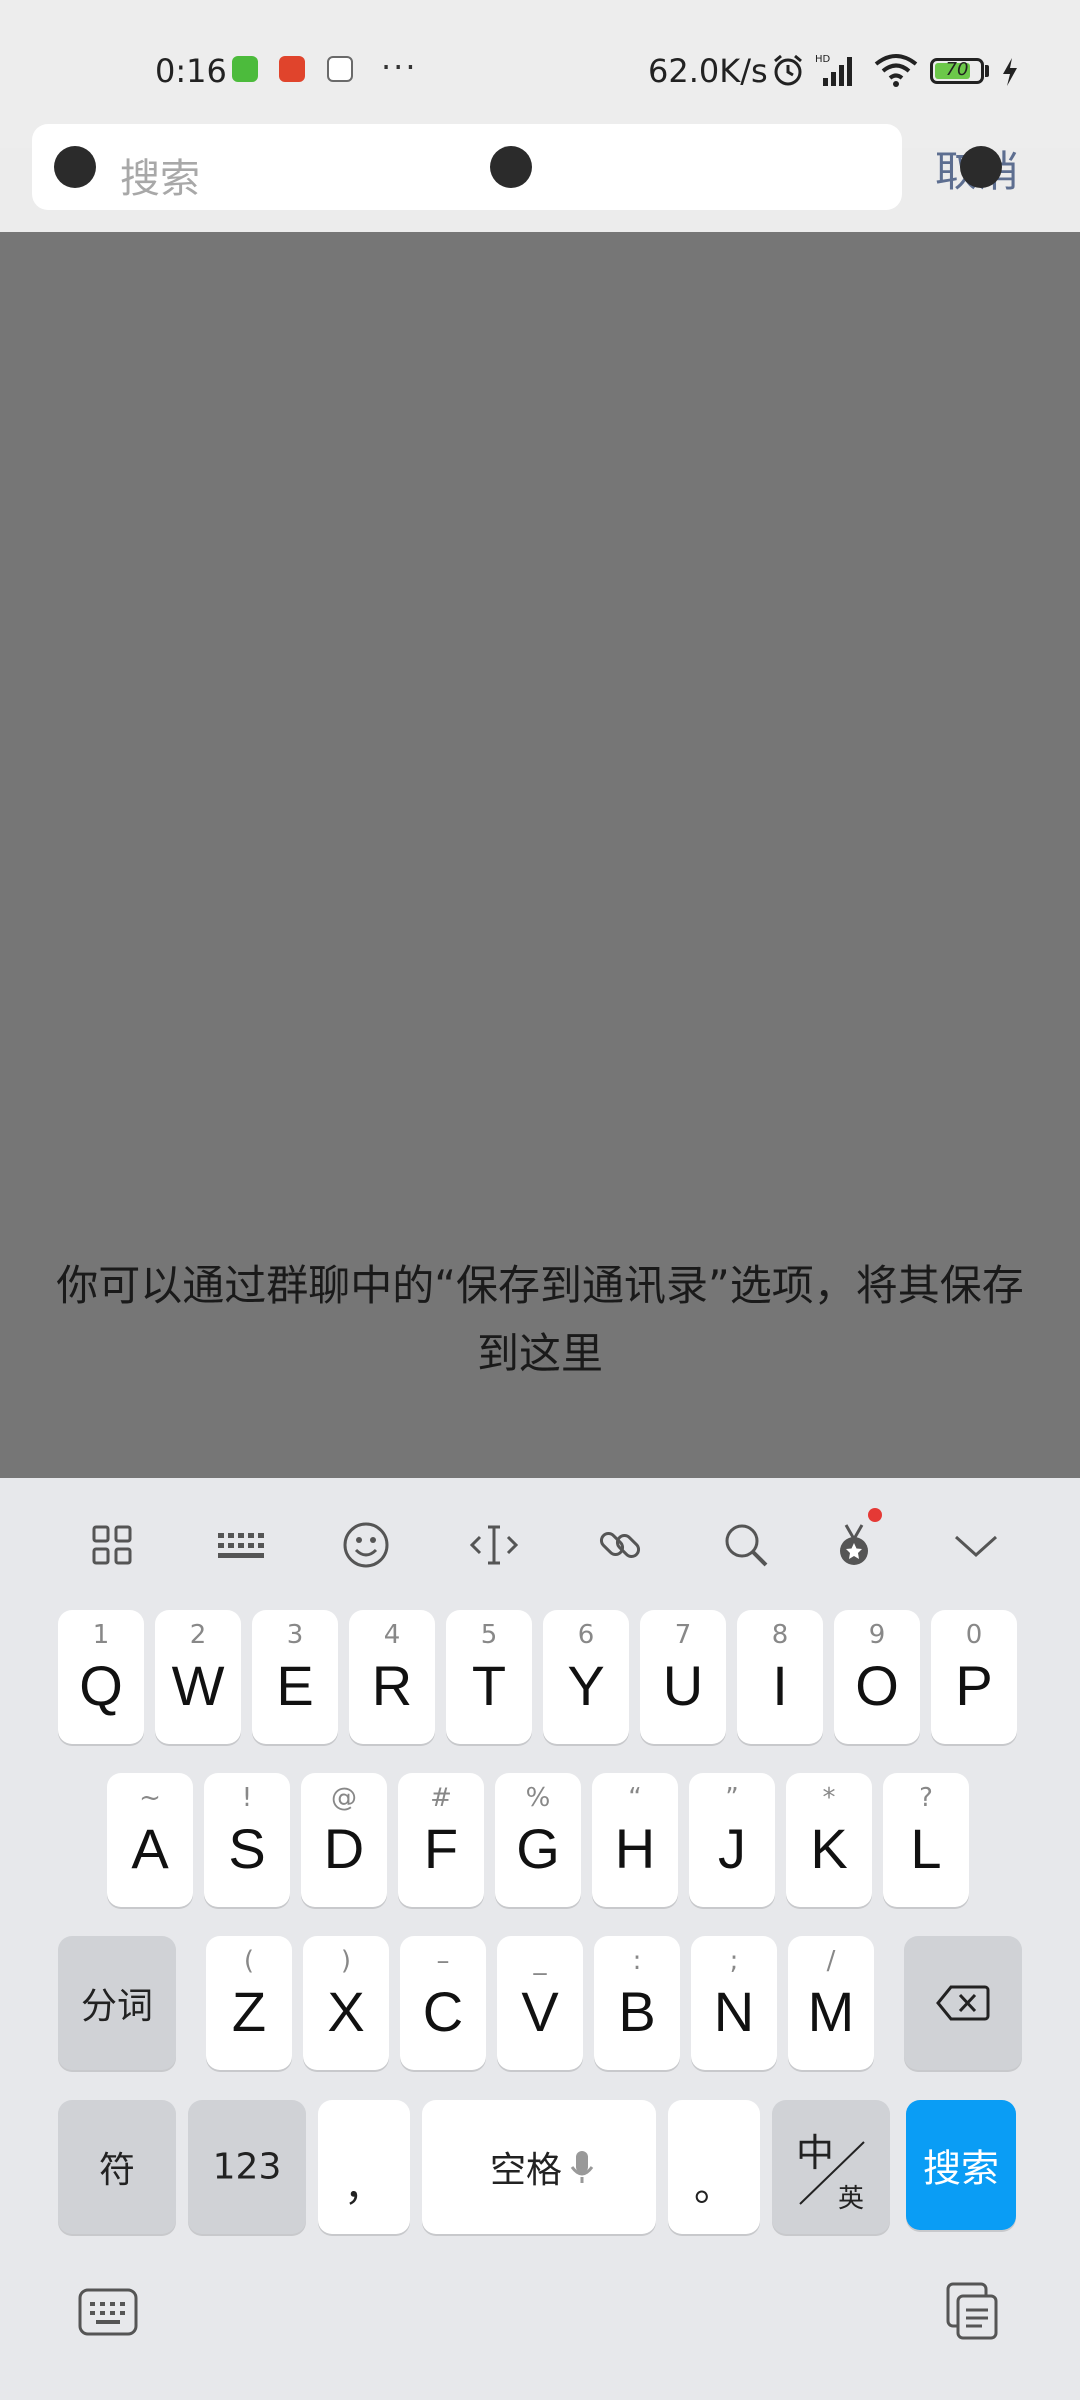  I want to click on key-sub-label: 2, so click(198, 1635).